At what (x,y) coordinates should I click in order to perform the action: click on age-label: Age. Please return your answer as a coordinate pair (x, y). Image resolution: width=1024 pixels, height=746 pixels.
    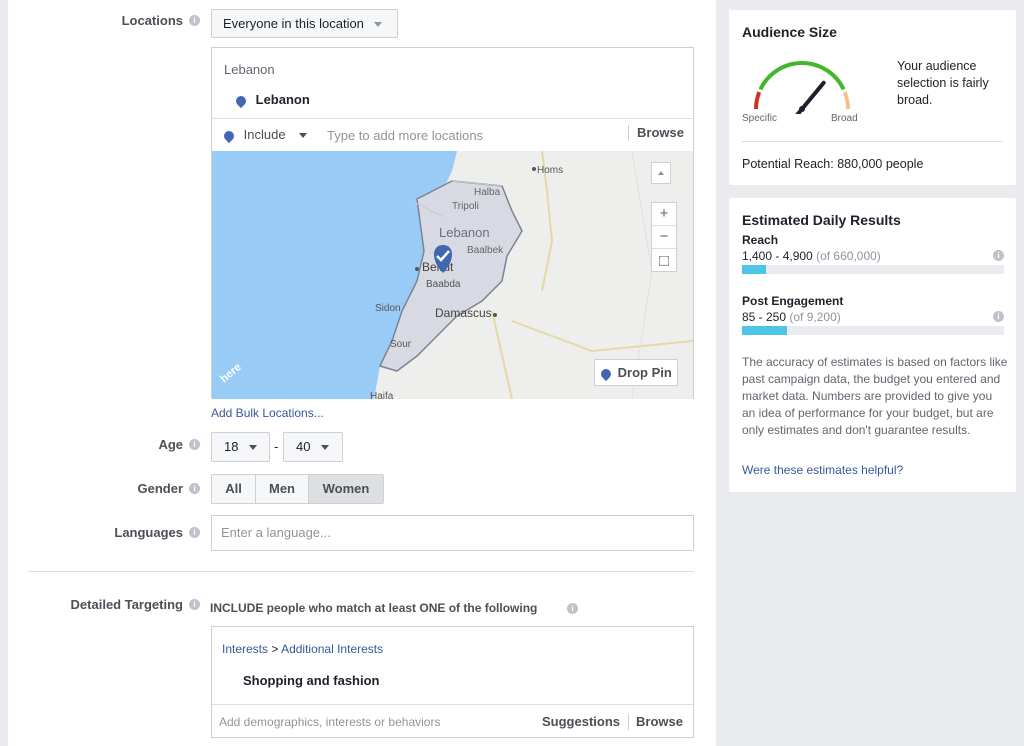
    Looking at the image, I should click on (170, 444).